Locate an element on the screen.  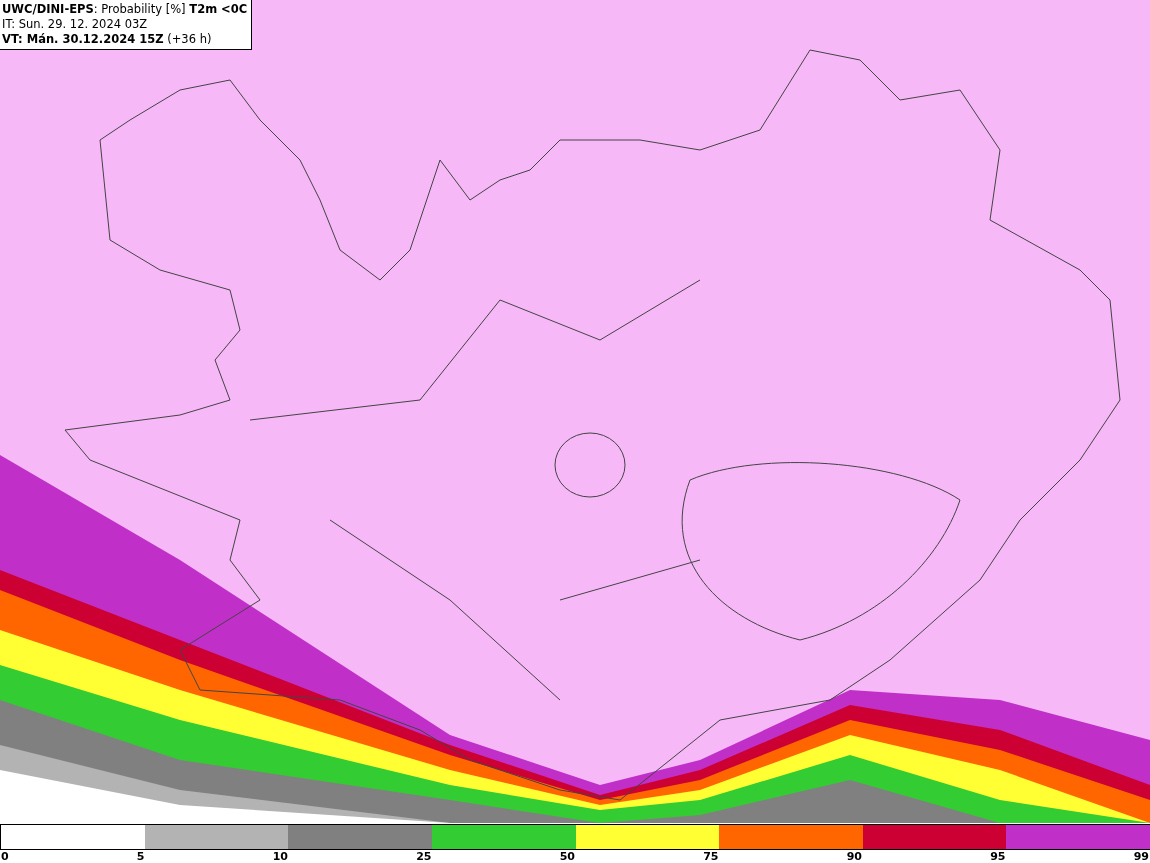
header-line: VT: Mán. 30.12.2024 15Z (+36 h) is located at coordinates (107, 39).